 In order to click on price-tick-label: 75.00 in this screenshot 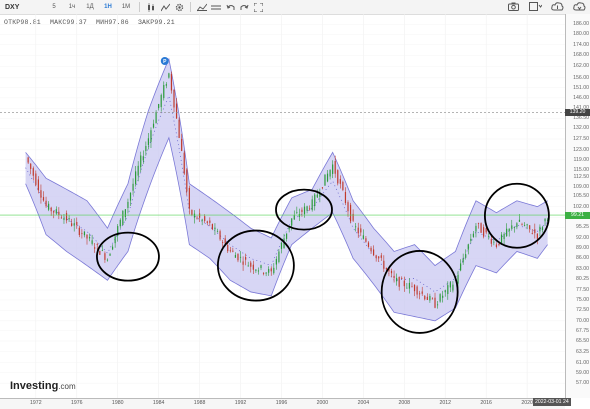, I will do `click(582, 299)`.